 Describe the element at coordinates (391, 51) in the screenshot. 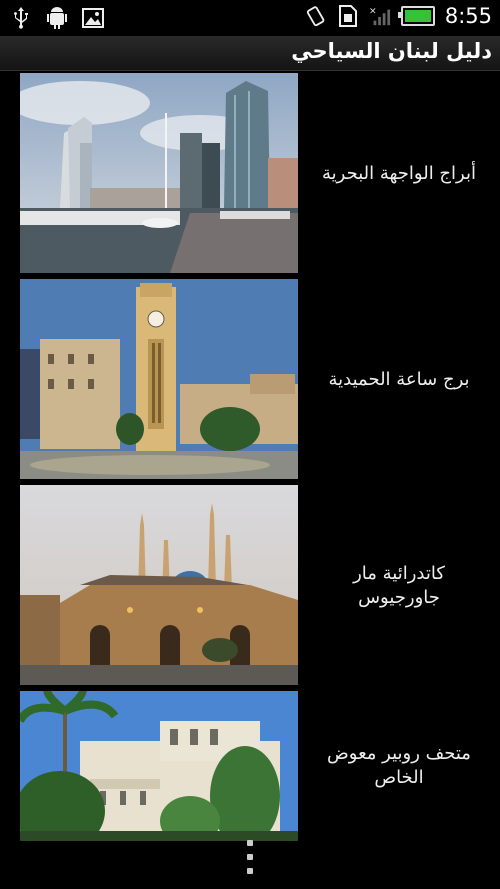

I see `page-title: دليل لبنان السياحي` at that location.